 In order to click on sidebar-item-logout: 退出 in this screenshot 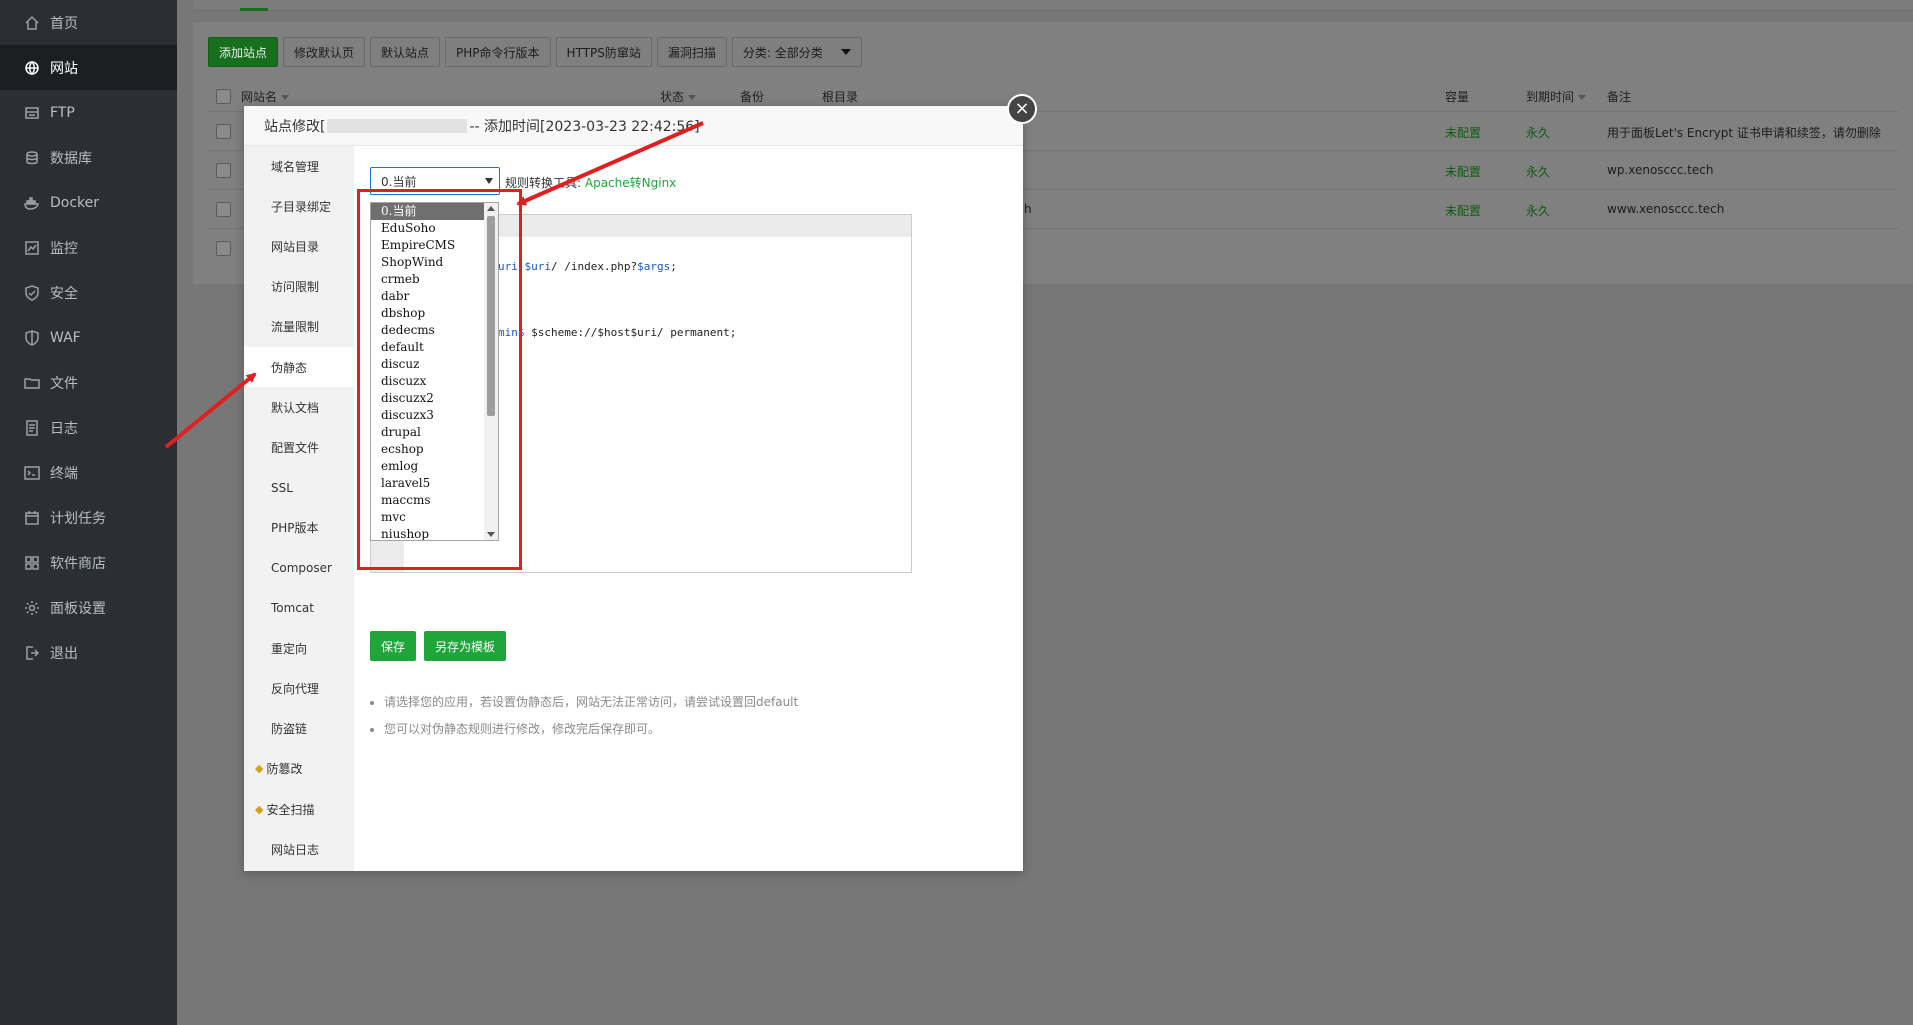, I will do `click(88, 652)`.